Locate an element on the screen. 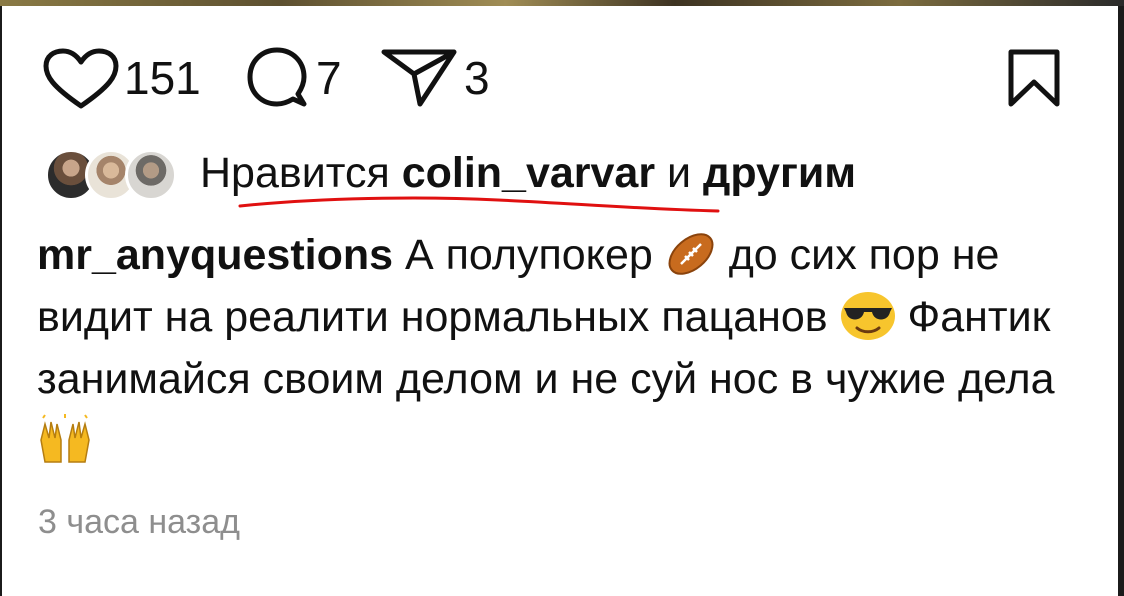 The width and height of the screenshot is (1124, 596). liked-by-text: Нравится colin_varvar и другим is located at coordinates (528, 173).